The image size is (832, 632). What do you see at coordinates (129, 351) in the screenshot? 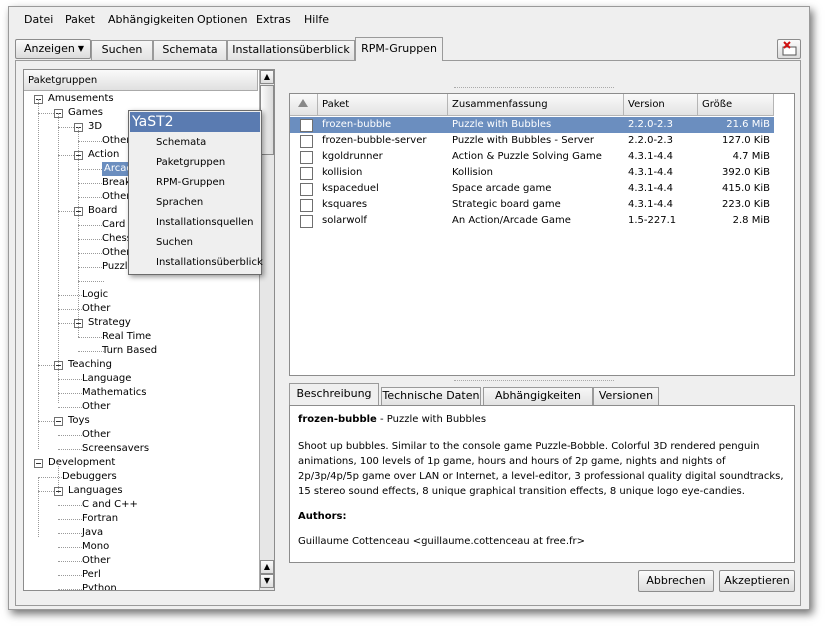
I see `tree-item: Turn Based` at bounding box center [129, 351].